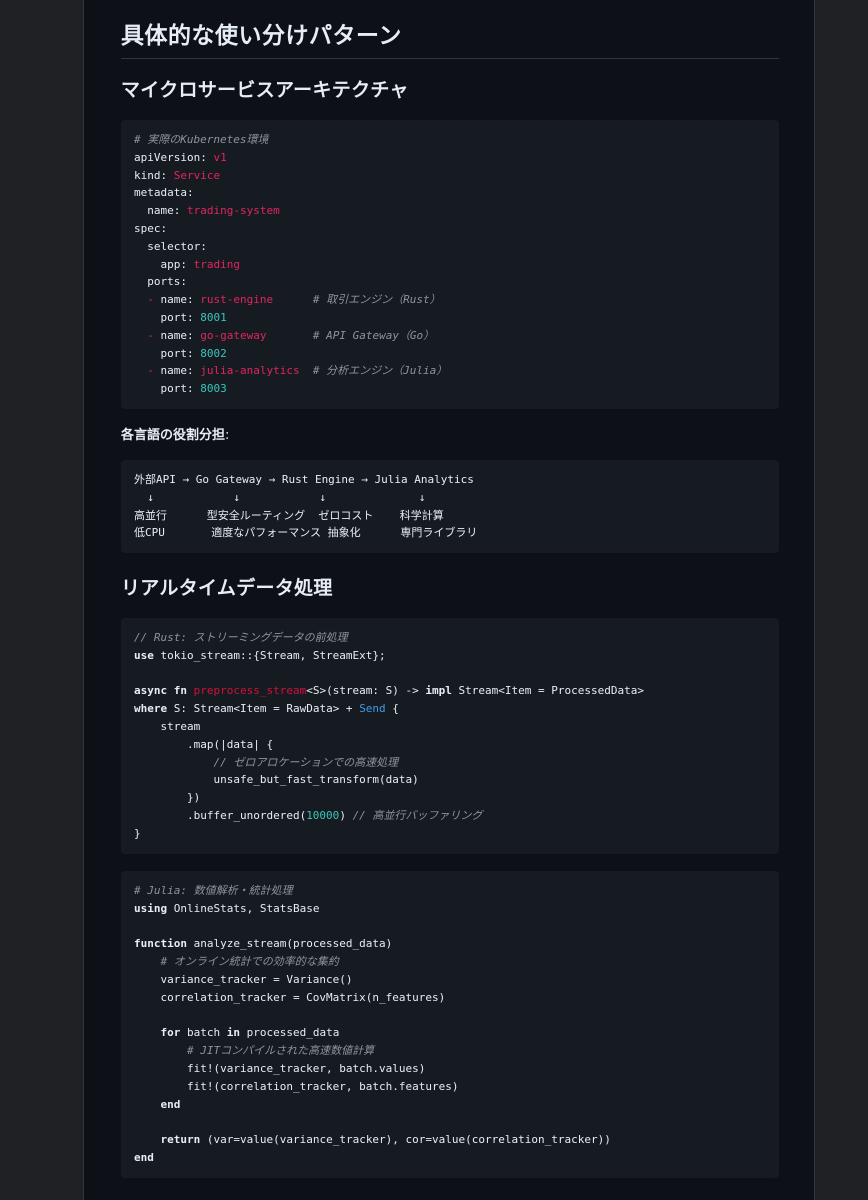  I want to click on code-line: app: trading, so click(450, 265).